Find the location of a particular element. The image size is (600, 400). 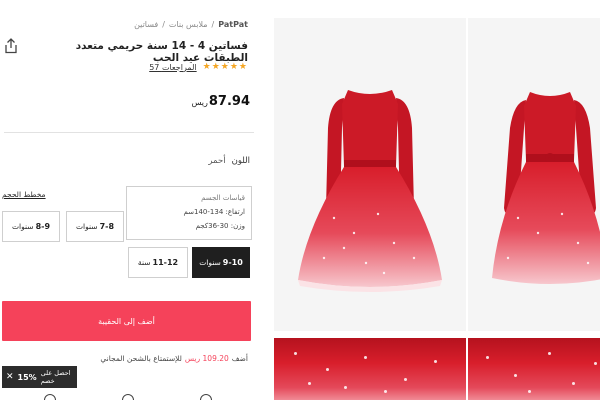

color-value: أحمر is located at coordinates (217, 161).